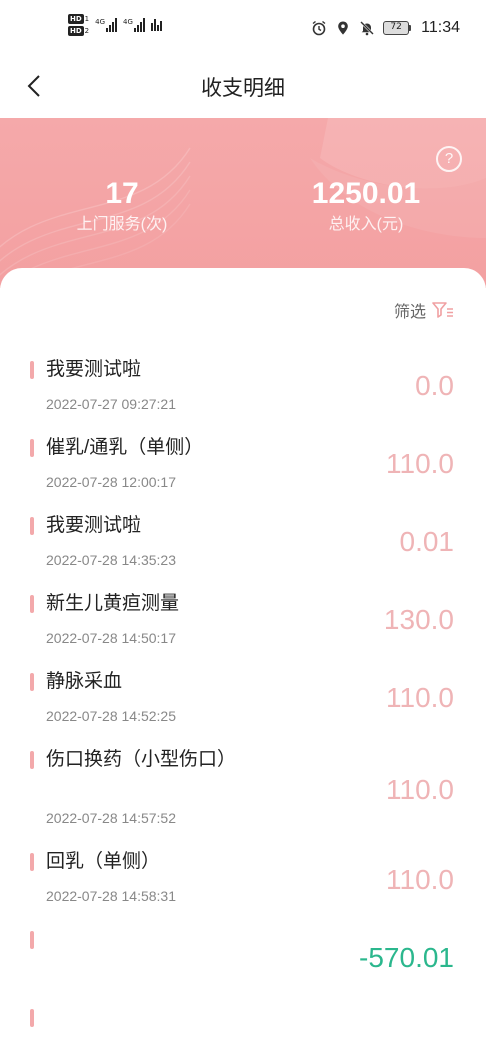 The width and height of the screenshot is (486, 1053). I want to click on record-row: 我要测试啦 2022-07-27 09:27:21 0.0, so click(243, 387).